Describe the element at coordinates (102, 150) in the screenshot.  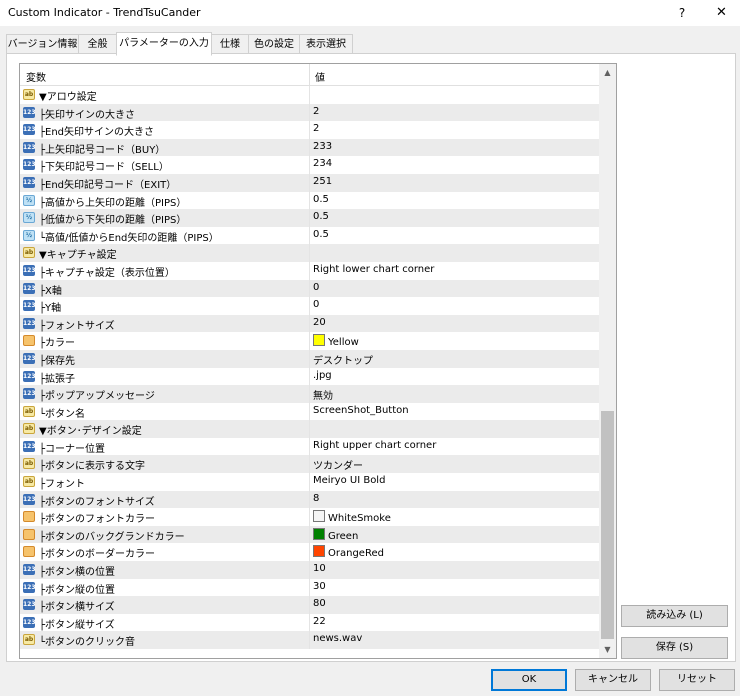
I see `variable-name: ├上矢印記号コード（BUY）` at that location.